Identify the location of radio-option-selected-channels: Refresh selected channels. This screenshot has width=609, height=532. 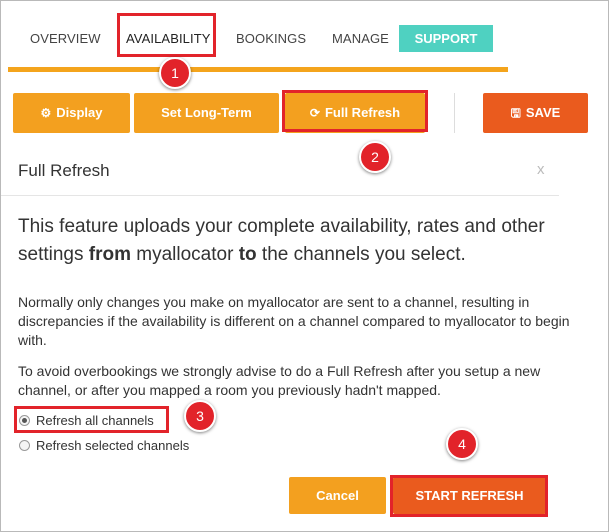
(104, 445).